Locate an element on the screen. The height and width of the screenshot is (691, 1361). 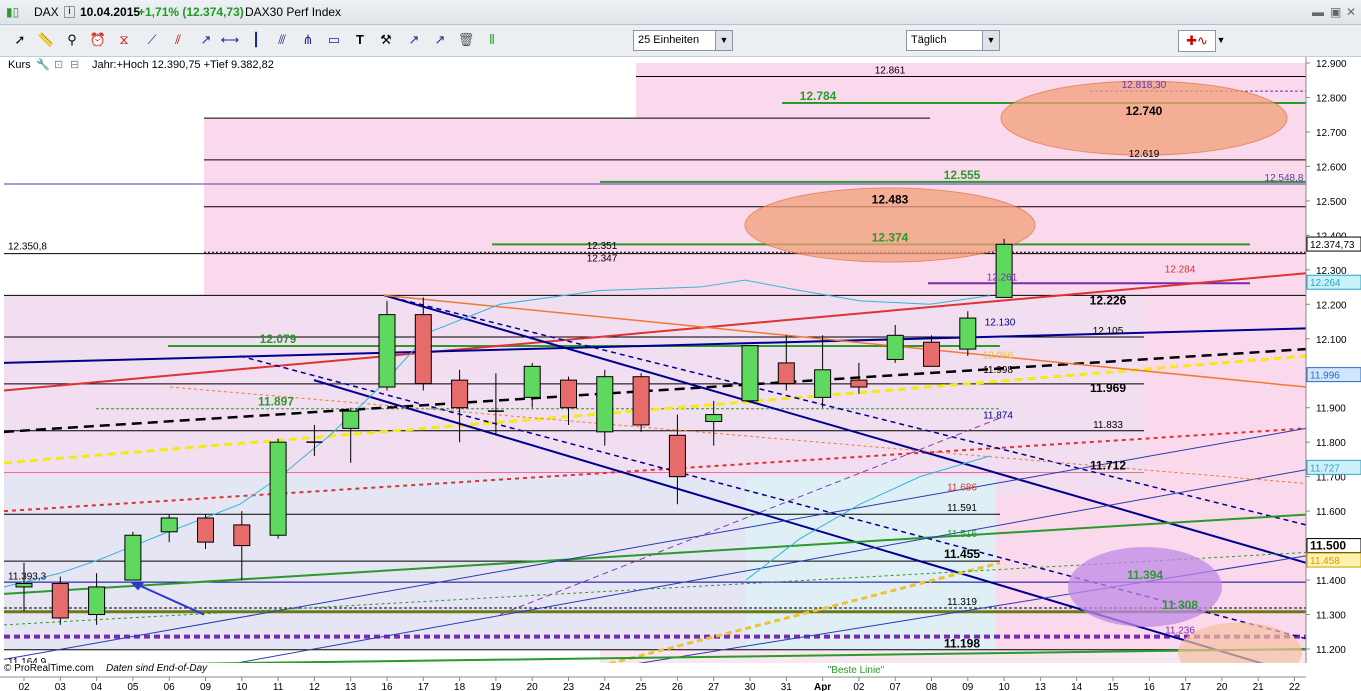
date-label: 10.04.2015 is located at coordinates (110, 12).